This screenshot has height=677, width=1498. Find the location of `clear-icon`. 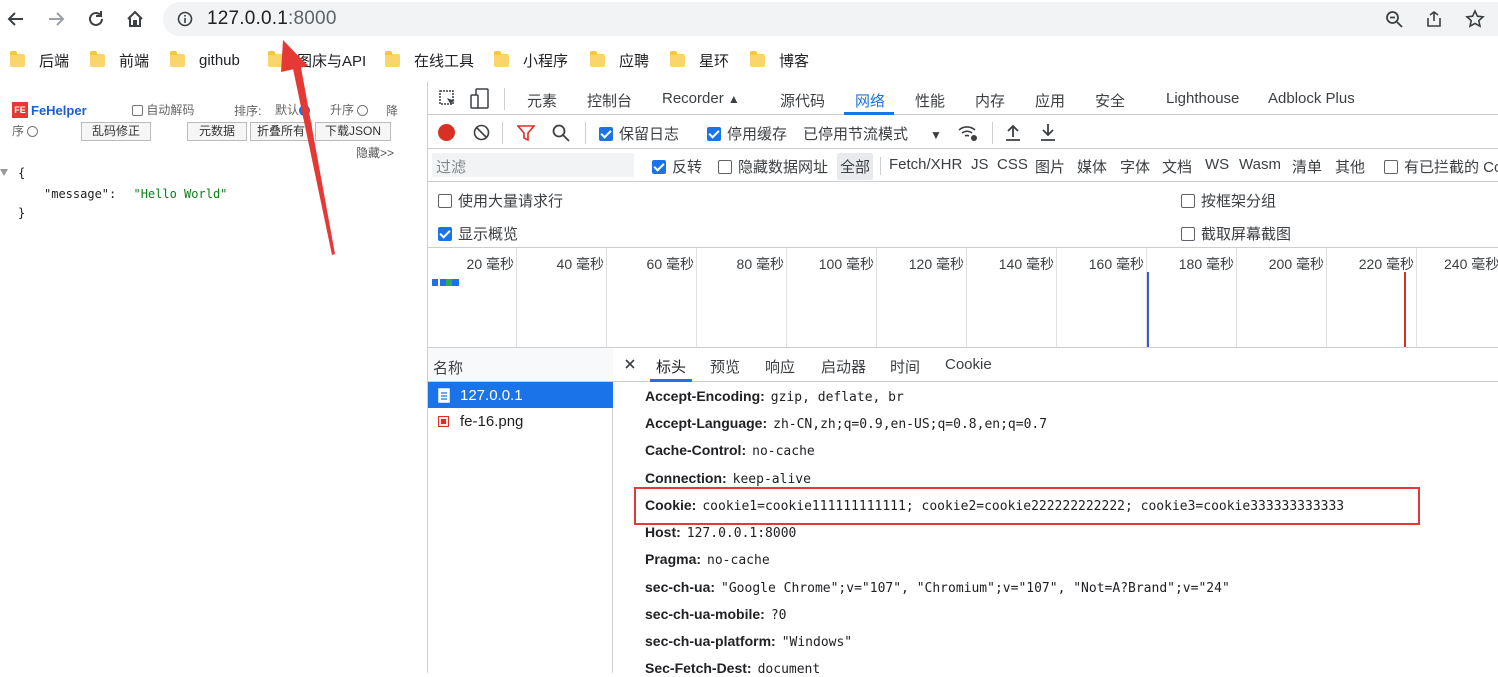

clear-icon is located at coordinates (481, 132).